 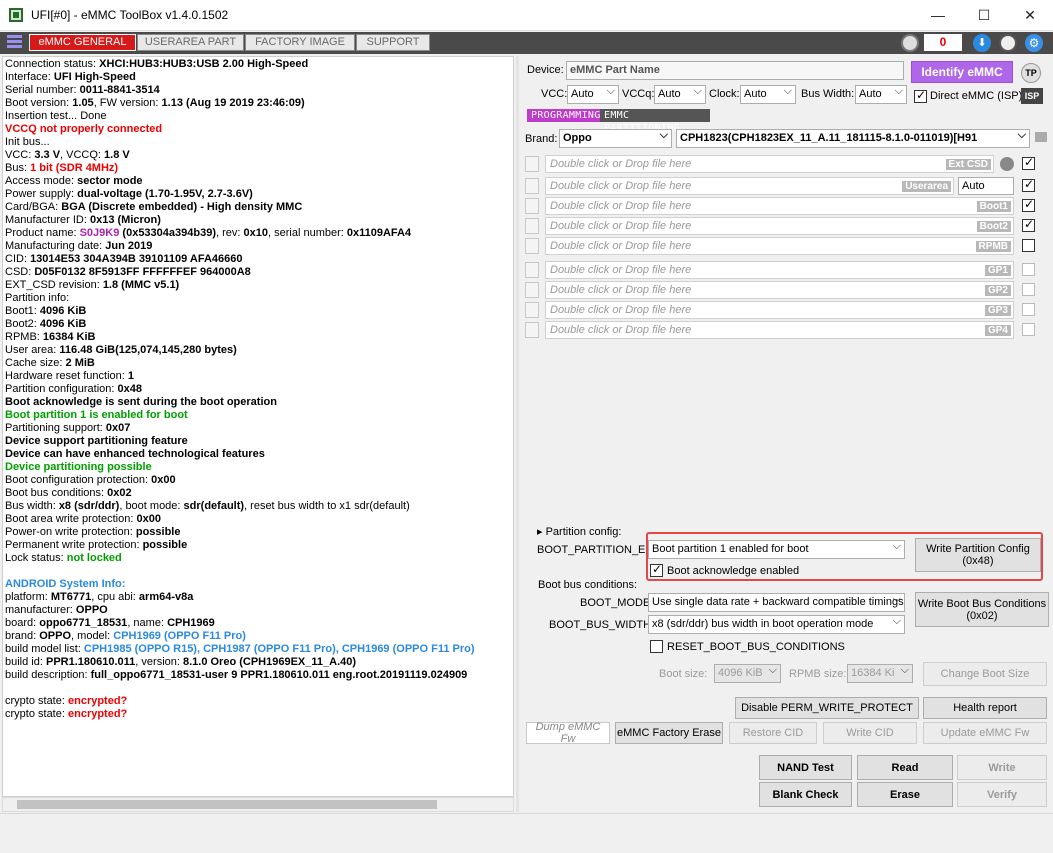 I want to click on verify-button: Verify, so click(x=1002, y=794).